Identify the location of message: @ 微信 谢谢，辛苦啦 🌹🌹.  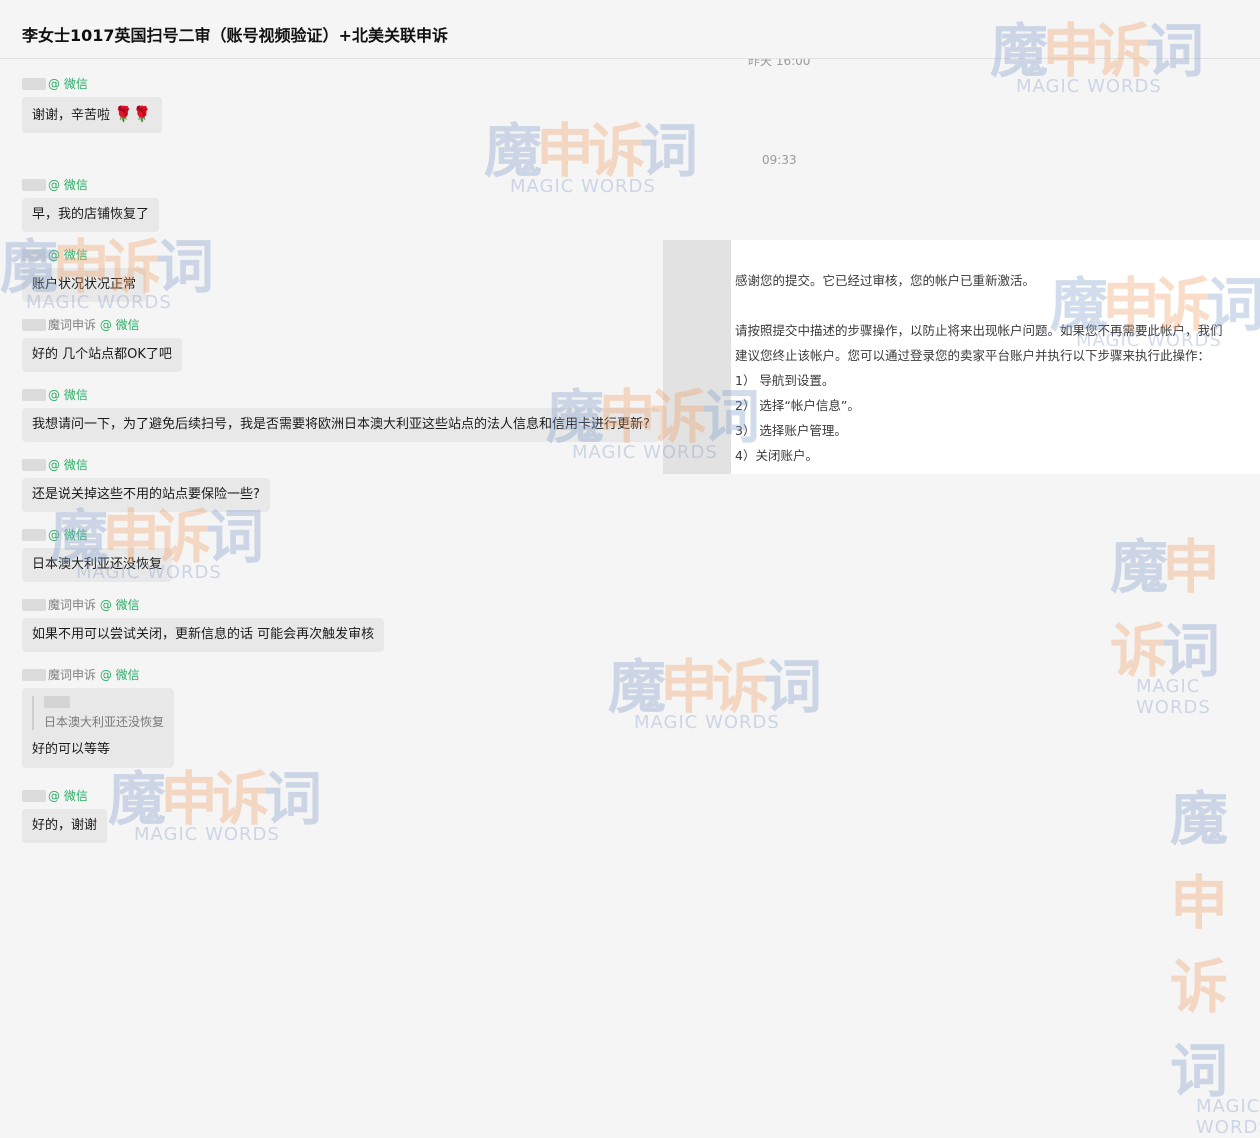
(92, 104).